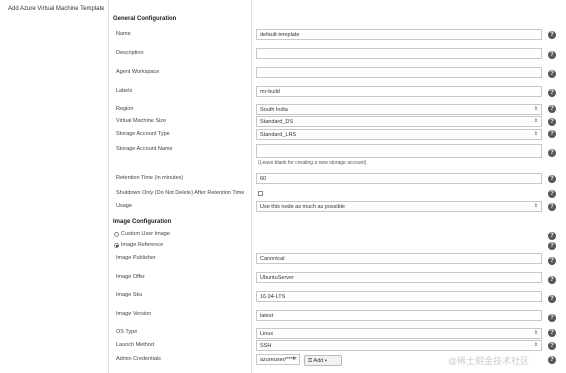 The image size is (566, 373). I want to click on launch-method-help-icon: ?, so click(552, 346).